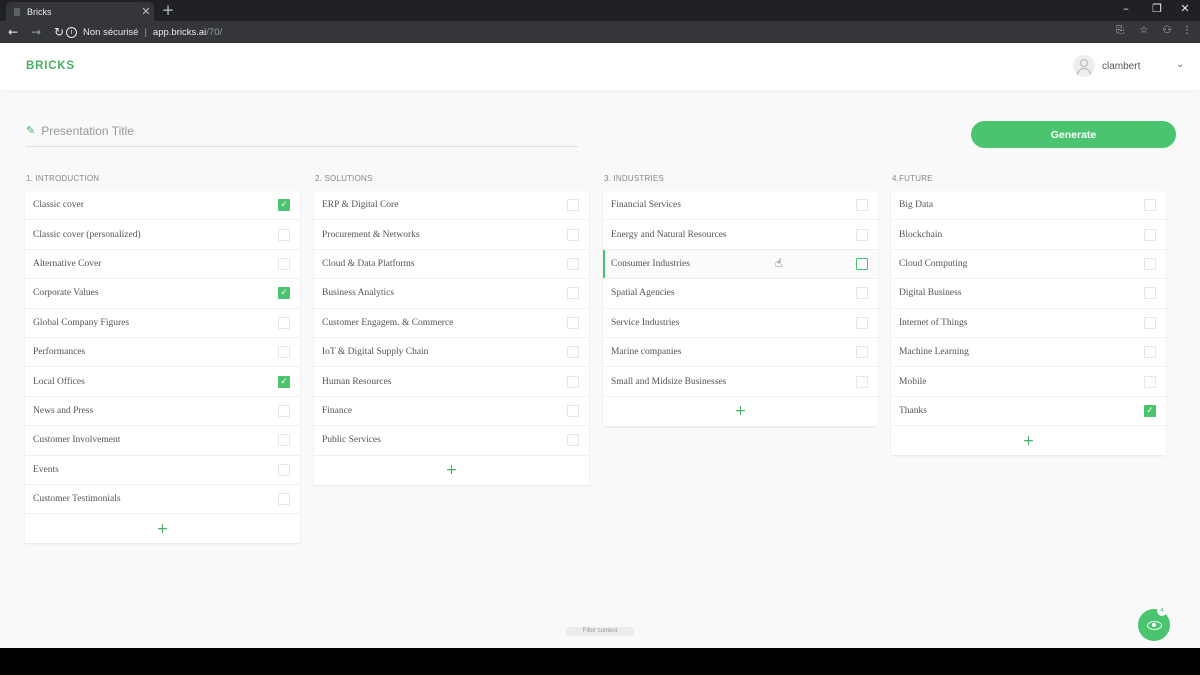 The width and height of the screenshot is (1200, 675). I want to click on slide-row: Customer Testimonials, so click(162, 500).